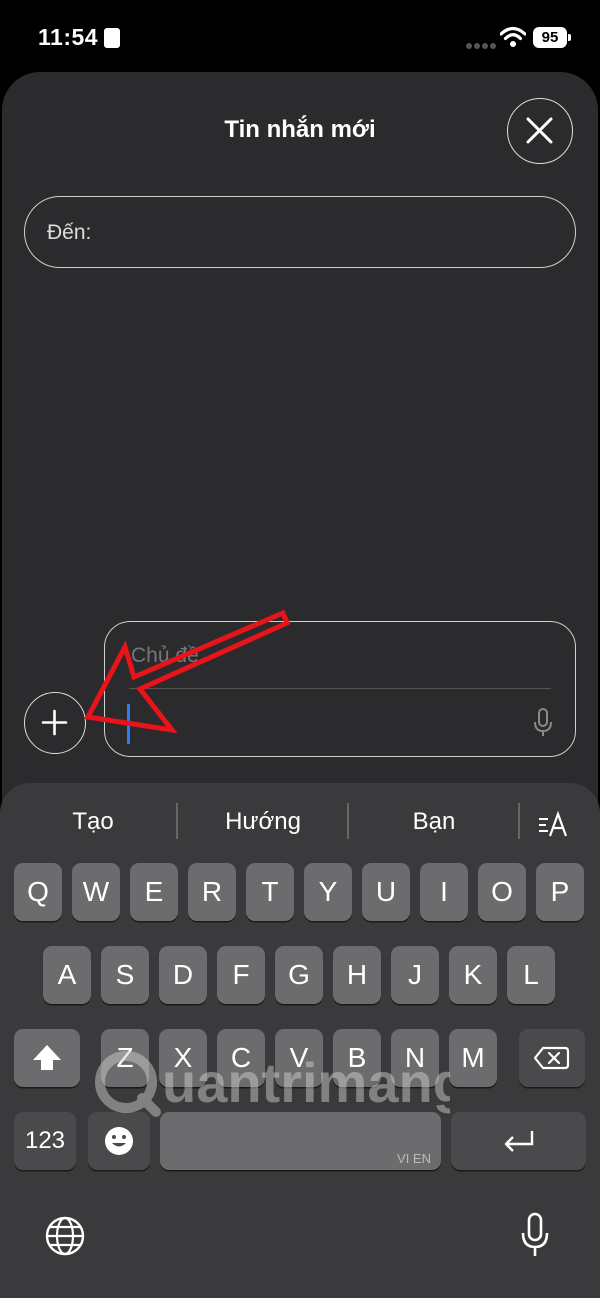  What do you see at coordinates (45, 1141) in the screenshot?
I see `numbers-key: 123` at bounding box center [45, 1141].